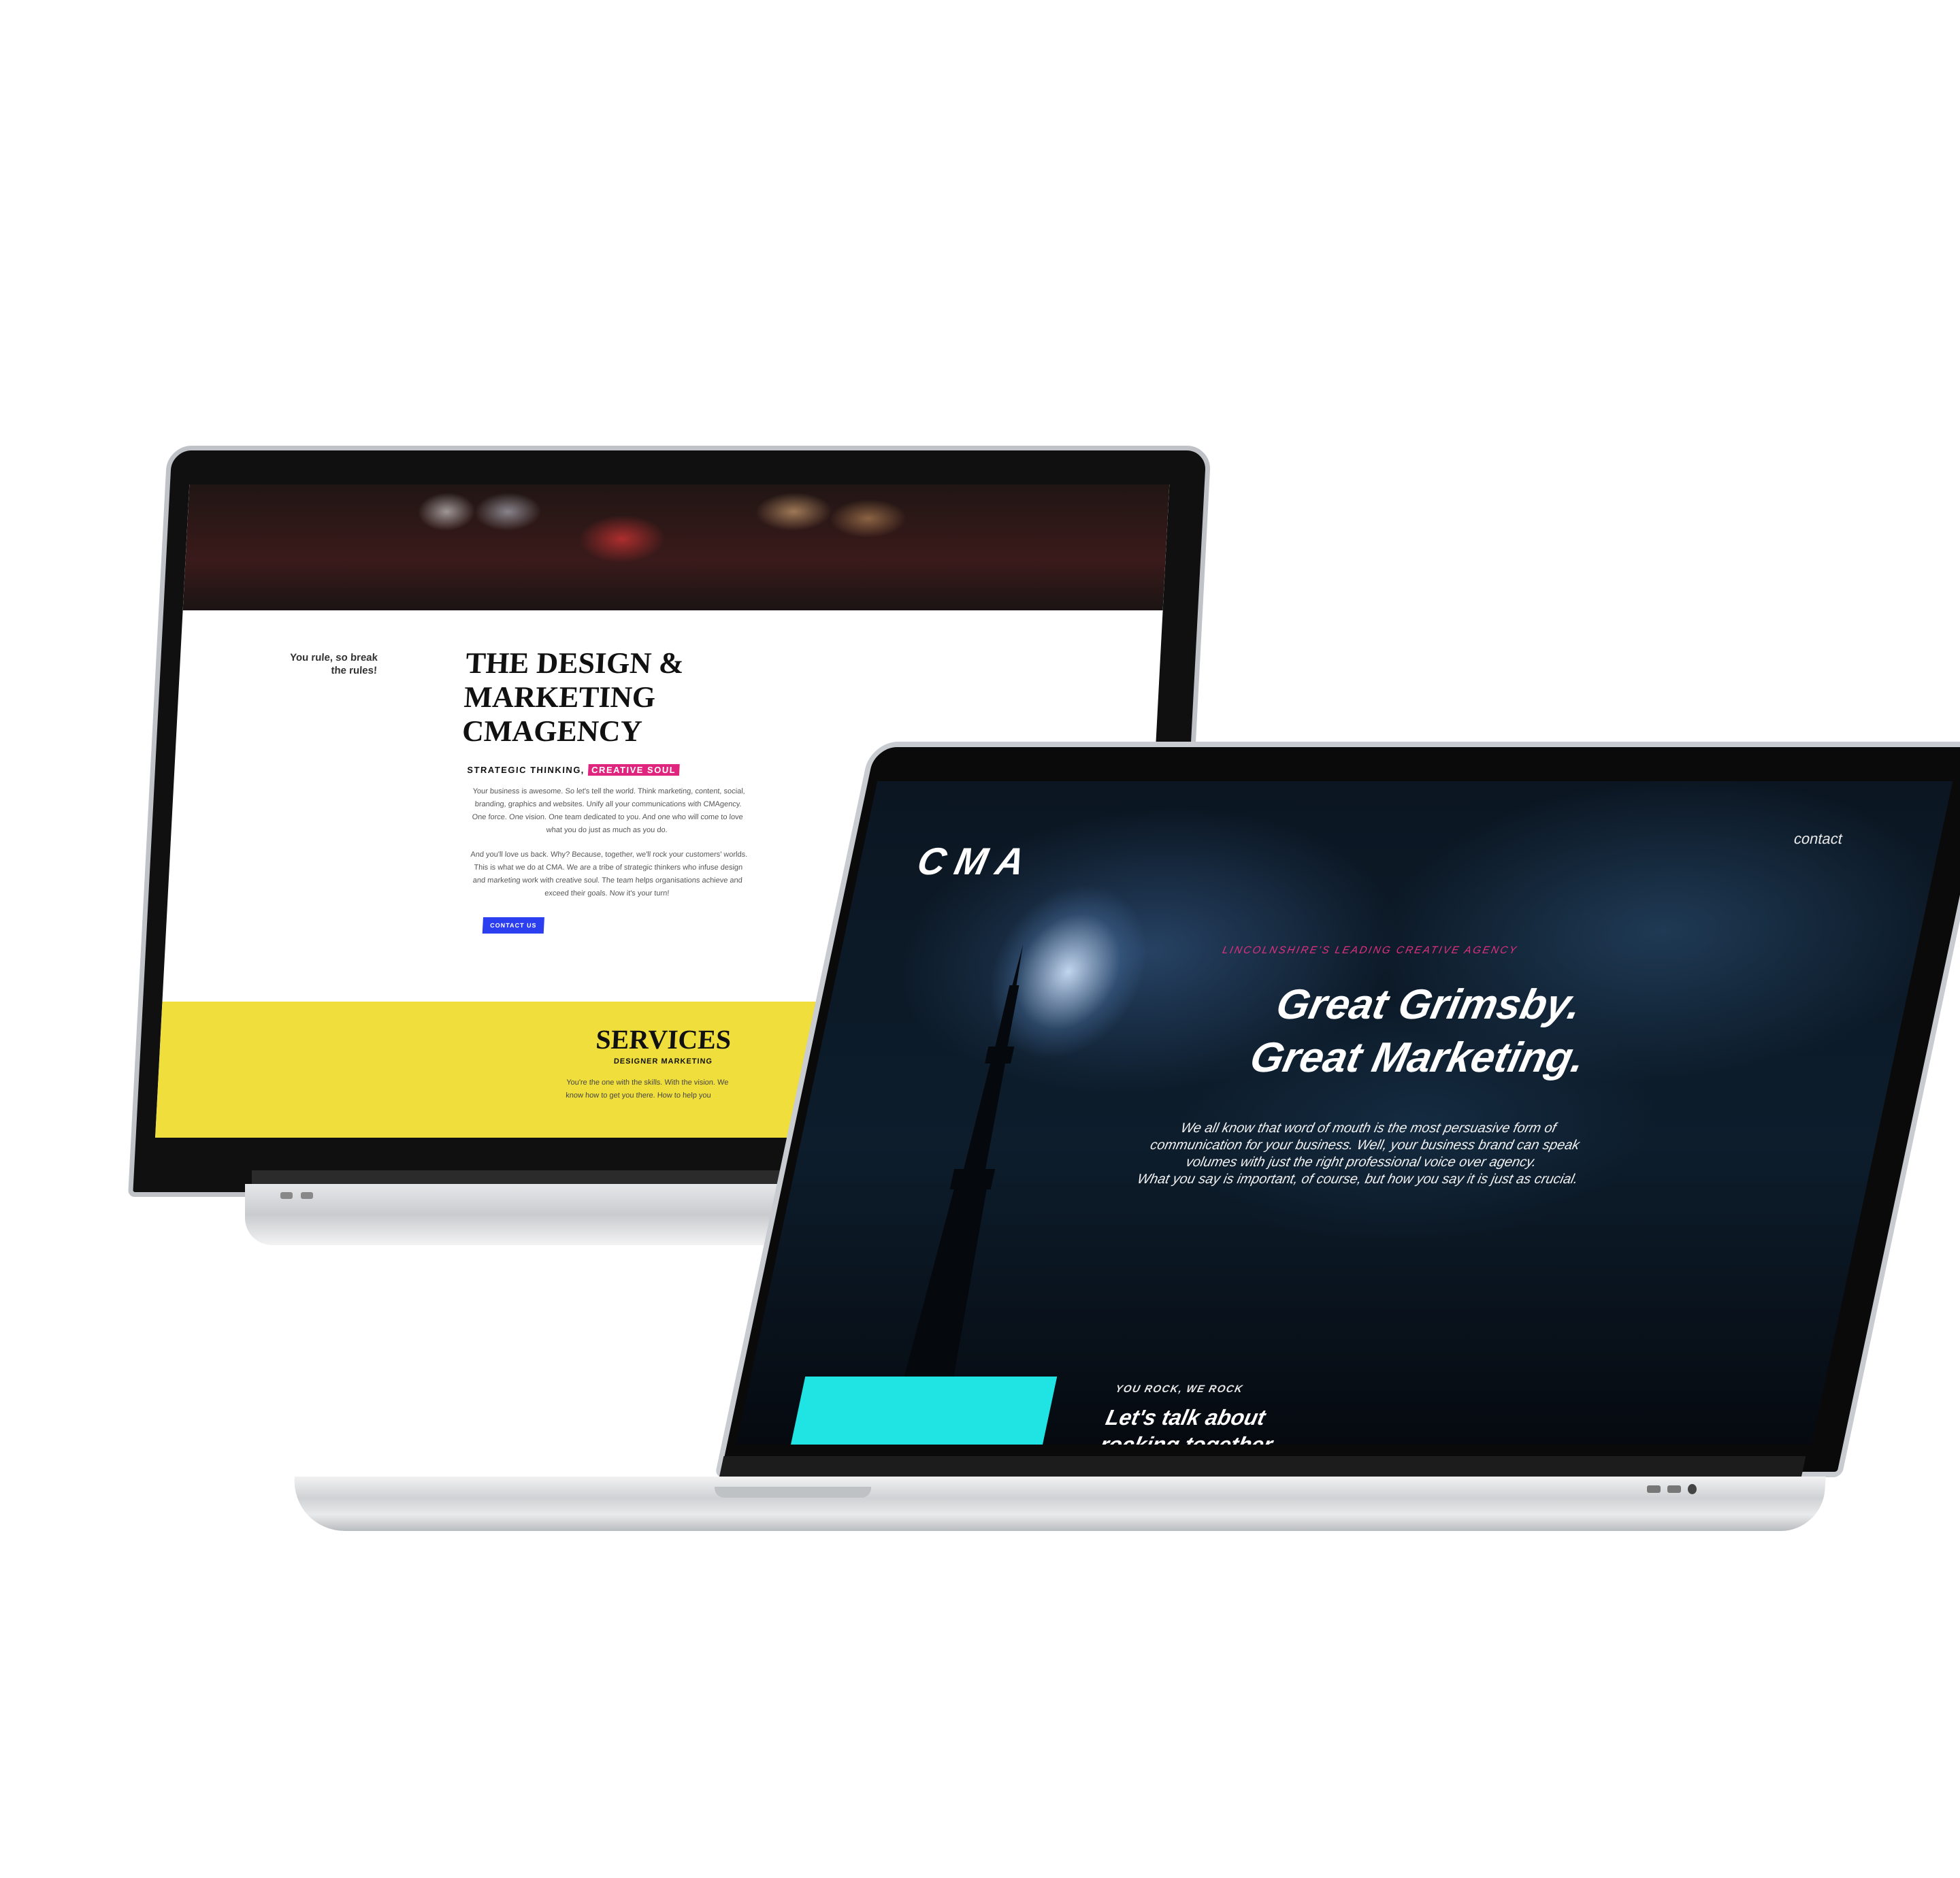 This screenshot has width=1960, height=1878. I want to click on cyan-image-block, so click(923, 1411).